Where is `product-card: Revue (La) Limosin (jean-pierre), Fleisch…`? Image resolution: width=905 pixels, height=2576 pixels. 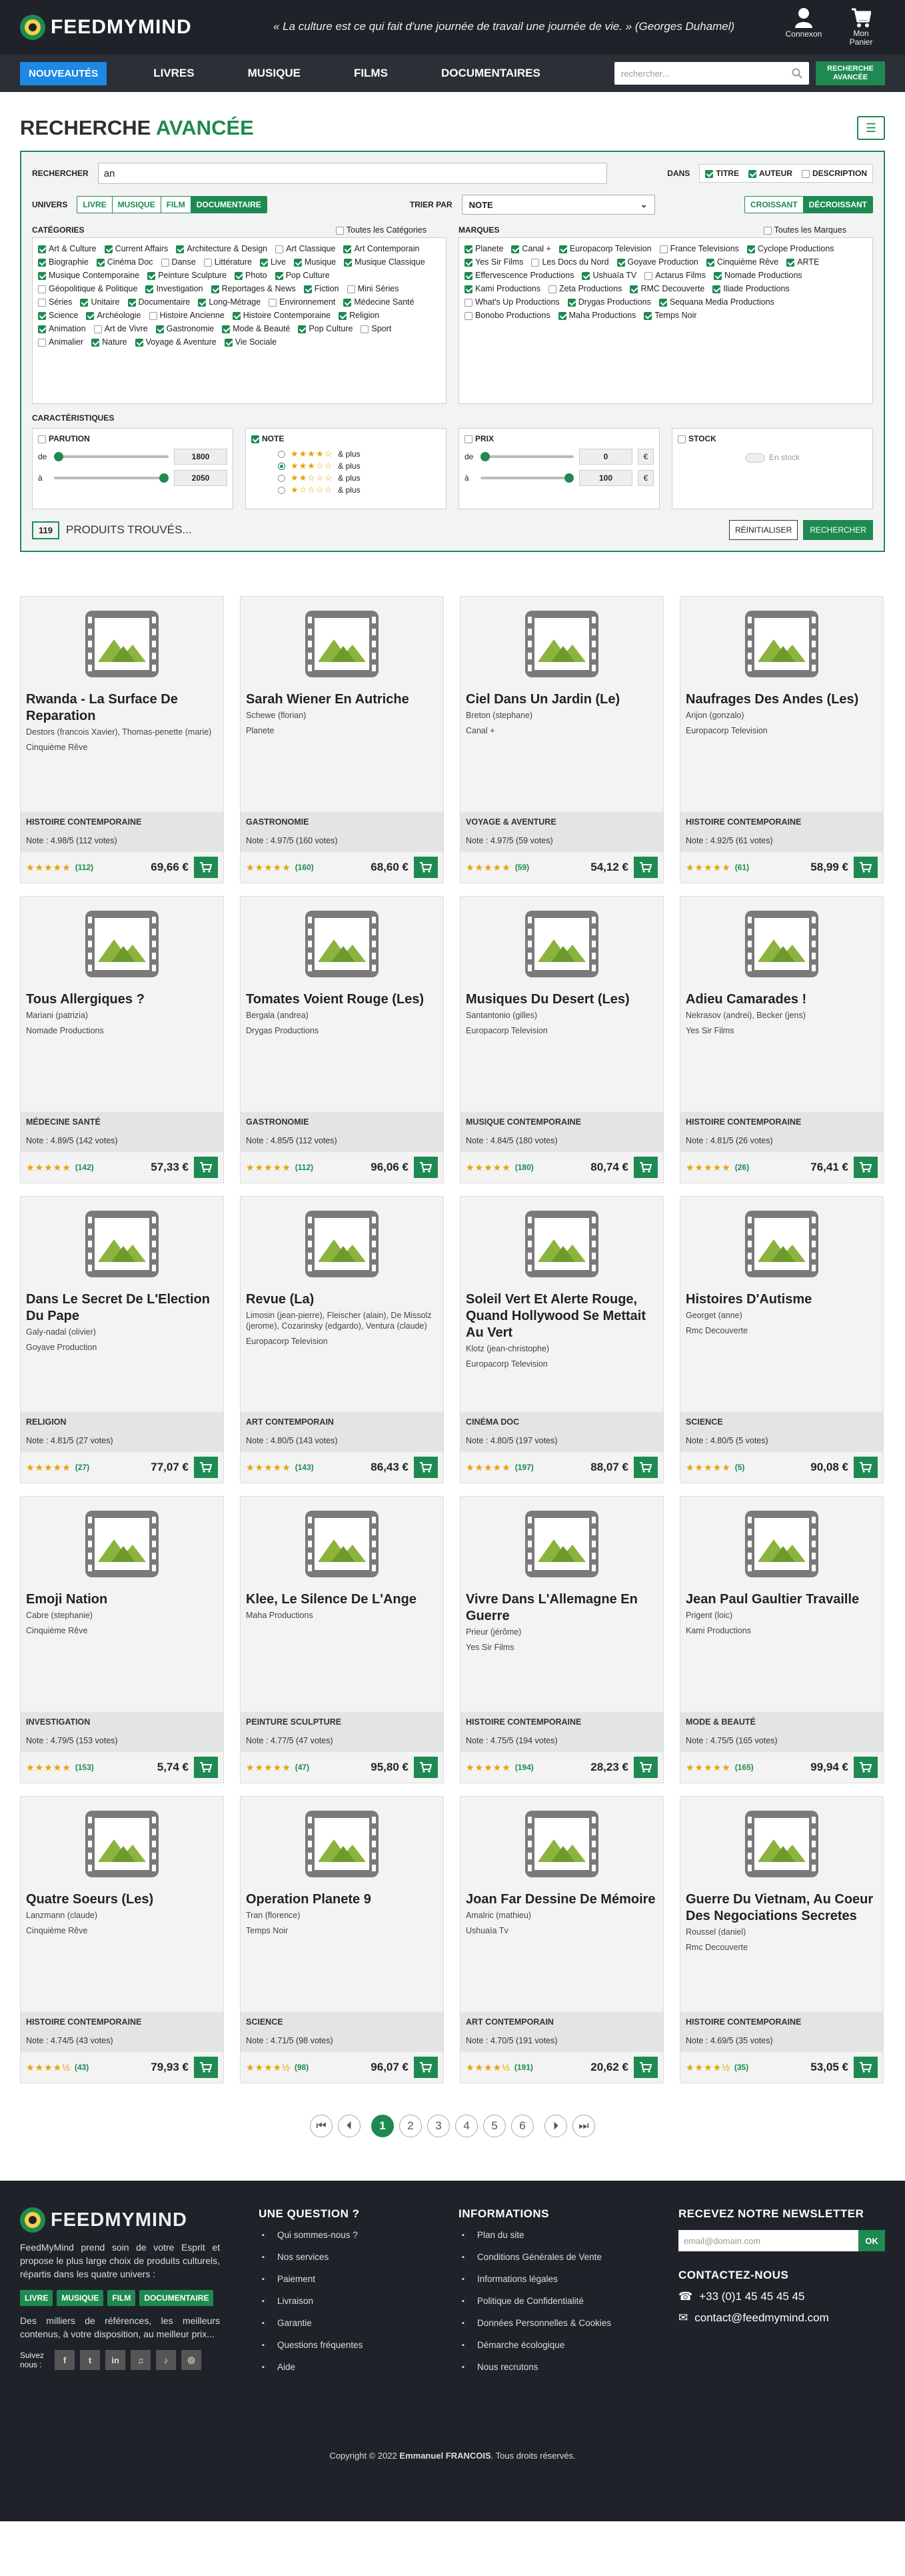
product-card: Revue (La) Limosin (jean-pierre), Fleisch… is located at coordinates (342, 1339).